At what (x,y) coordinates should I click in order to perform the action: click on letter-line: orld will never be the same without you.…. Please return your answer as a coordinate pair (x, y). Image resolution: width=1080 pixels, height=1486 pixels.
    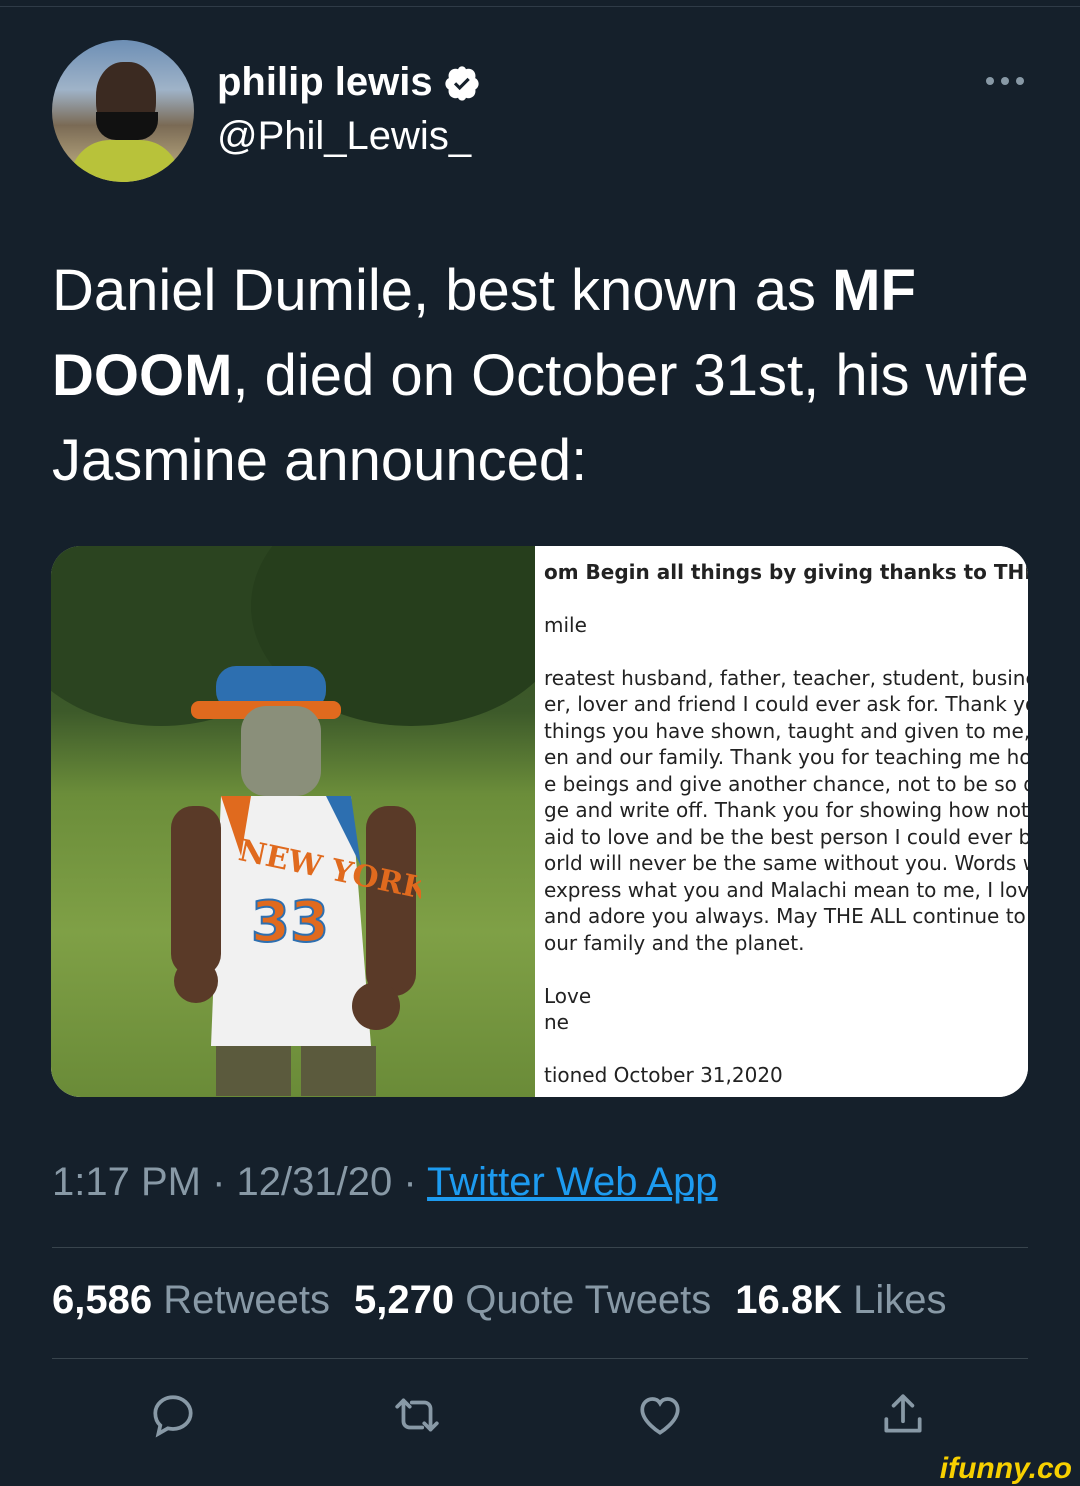
    Looking at the image, I should click on (786, 863).